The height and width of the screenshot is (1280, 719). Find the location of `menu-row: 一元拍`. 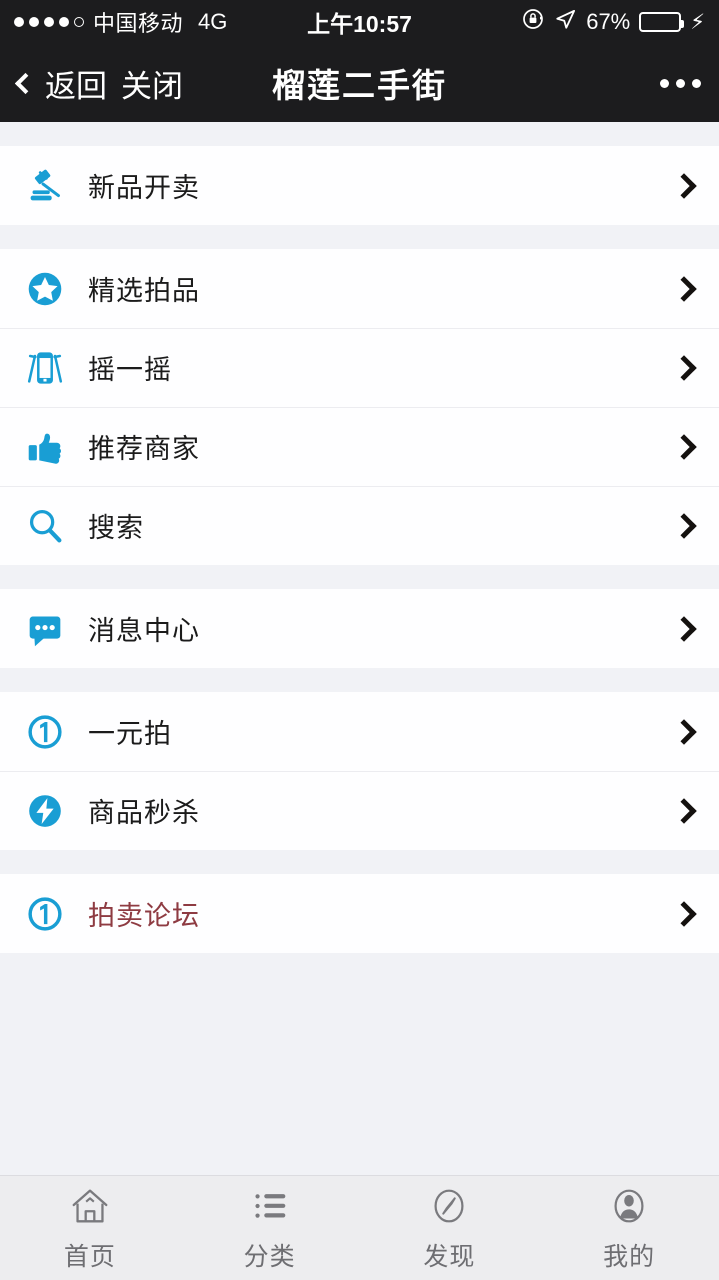

menu-row: 一元拍 is located at coordinates (359, 731).